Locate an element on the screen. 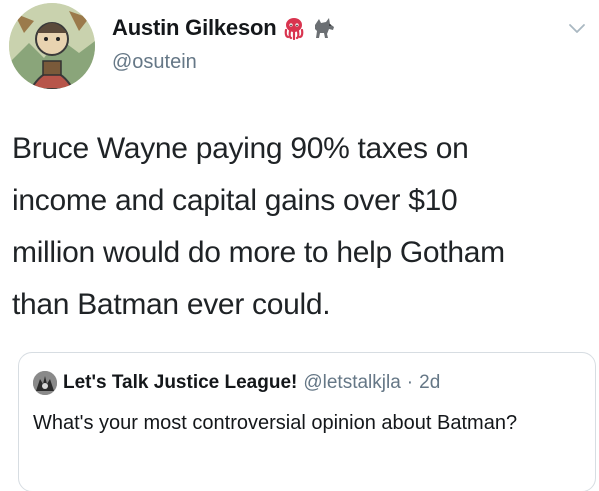 This screenshot has width=599, height=491. wolf-icon is located at coordinates (324, 28).